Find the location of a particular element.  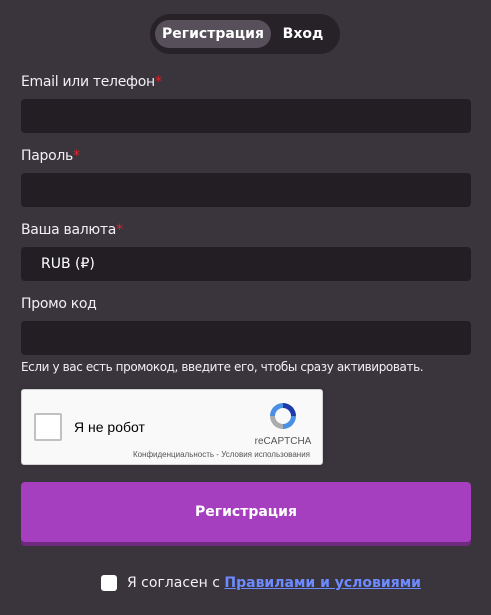

terms-agreement: Я согласен с Правилами и условиями is located at coordinates (261, 583).